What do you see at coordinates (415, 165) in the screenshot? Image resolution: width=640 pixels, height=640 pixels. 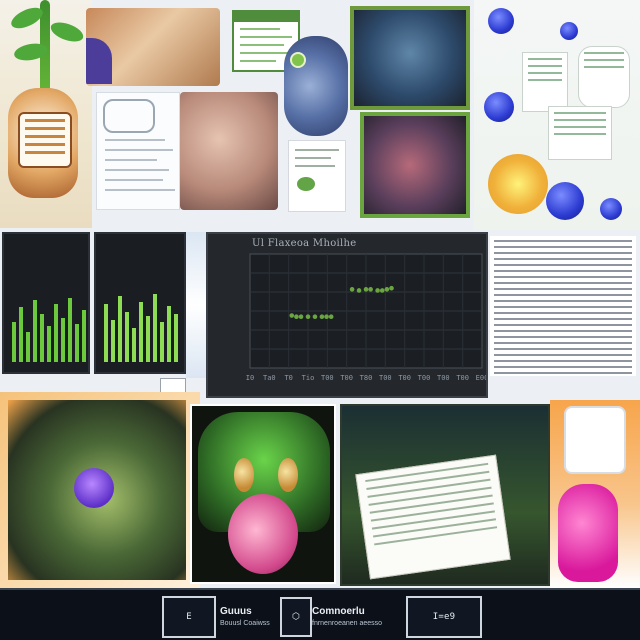 I see `microscopy-photo-bottom` at bounding box center [415, 165].